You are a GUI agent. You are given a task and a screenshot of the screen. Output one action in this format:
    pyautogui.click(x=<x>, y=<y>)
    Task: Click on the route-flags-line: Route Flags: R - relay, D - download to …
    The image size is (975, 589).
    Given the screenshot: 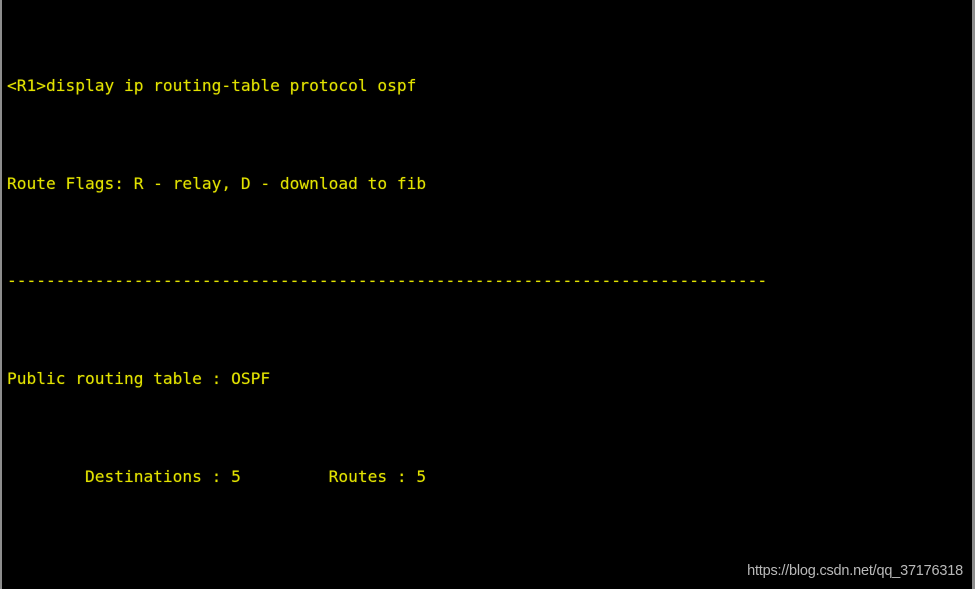 What is the action you would take?
    pyautogui.click(x=217, y=183)
    